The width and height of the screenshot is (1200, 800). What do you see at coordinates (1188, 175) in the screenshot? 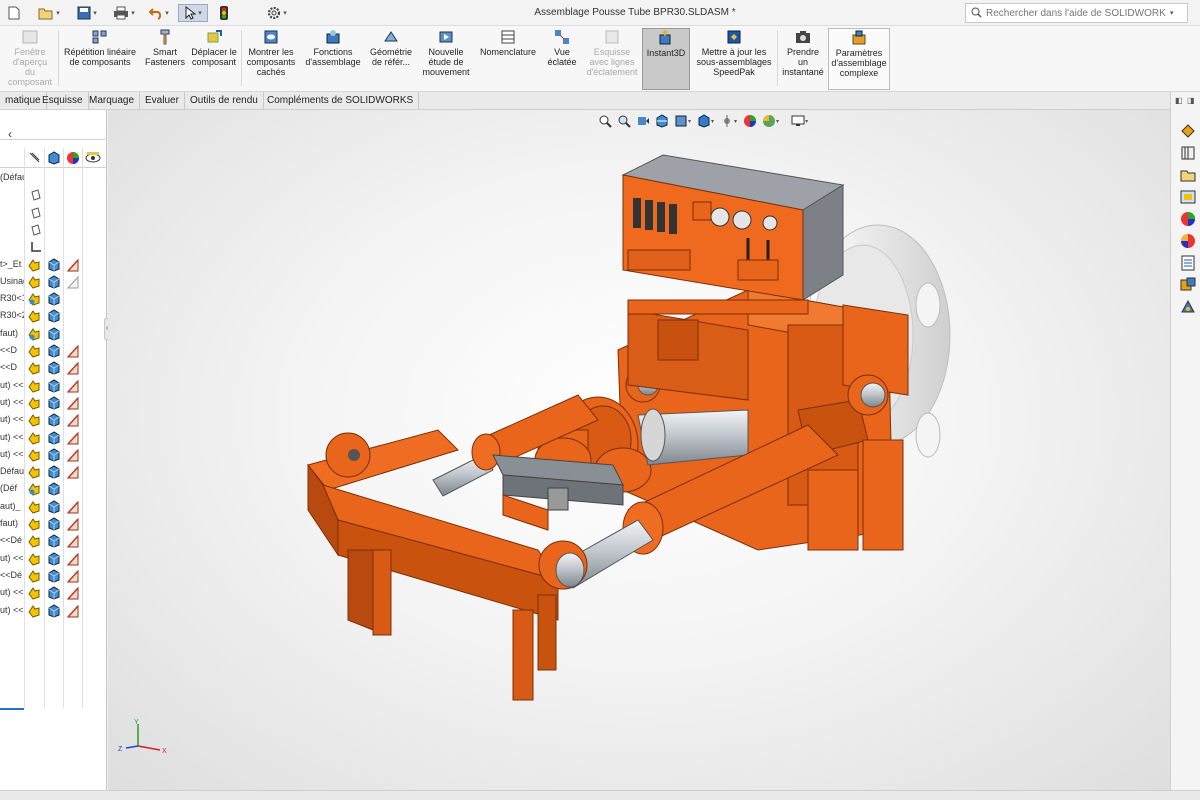
I see `file-explorer-icon` at bounding box center [1188, 175].